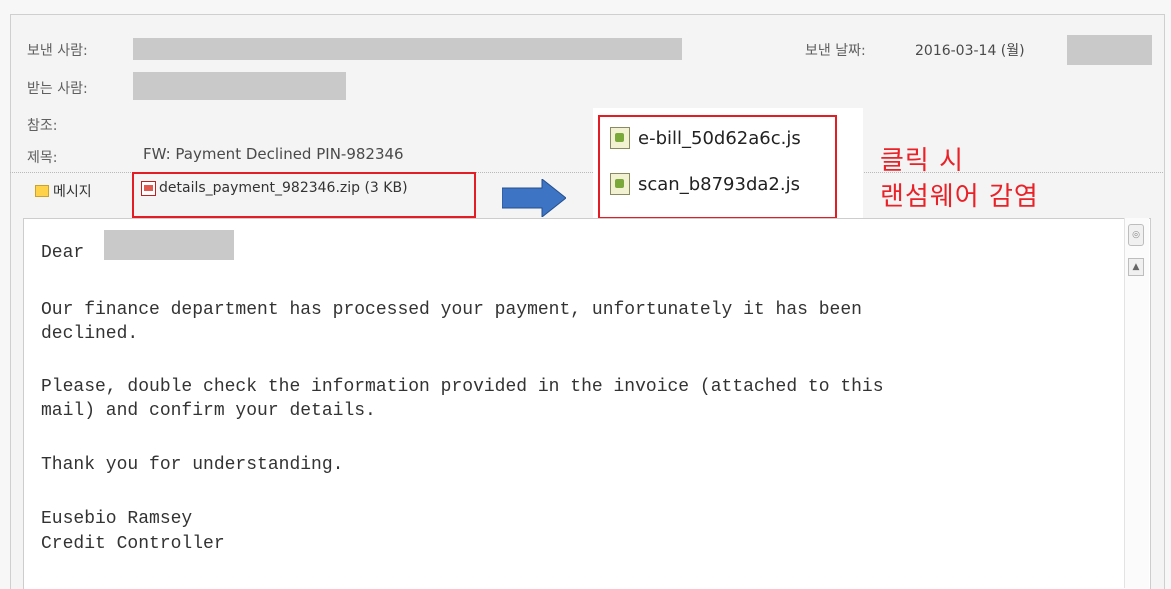 The height and width of the screenshot is (589, 1171). What do you see at coordinates (57, 89) in the screenshot?
I see `to-label: 받는 사람:` at bounding box center [57, 89].